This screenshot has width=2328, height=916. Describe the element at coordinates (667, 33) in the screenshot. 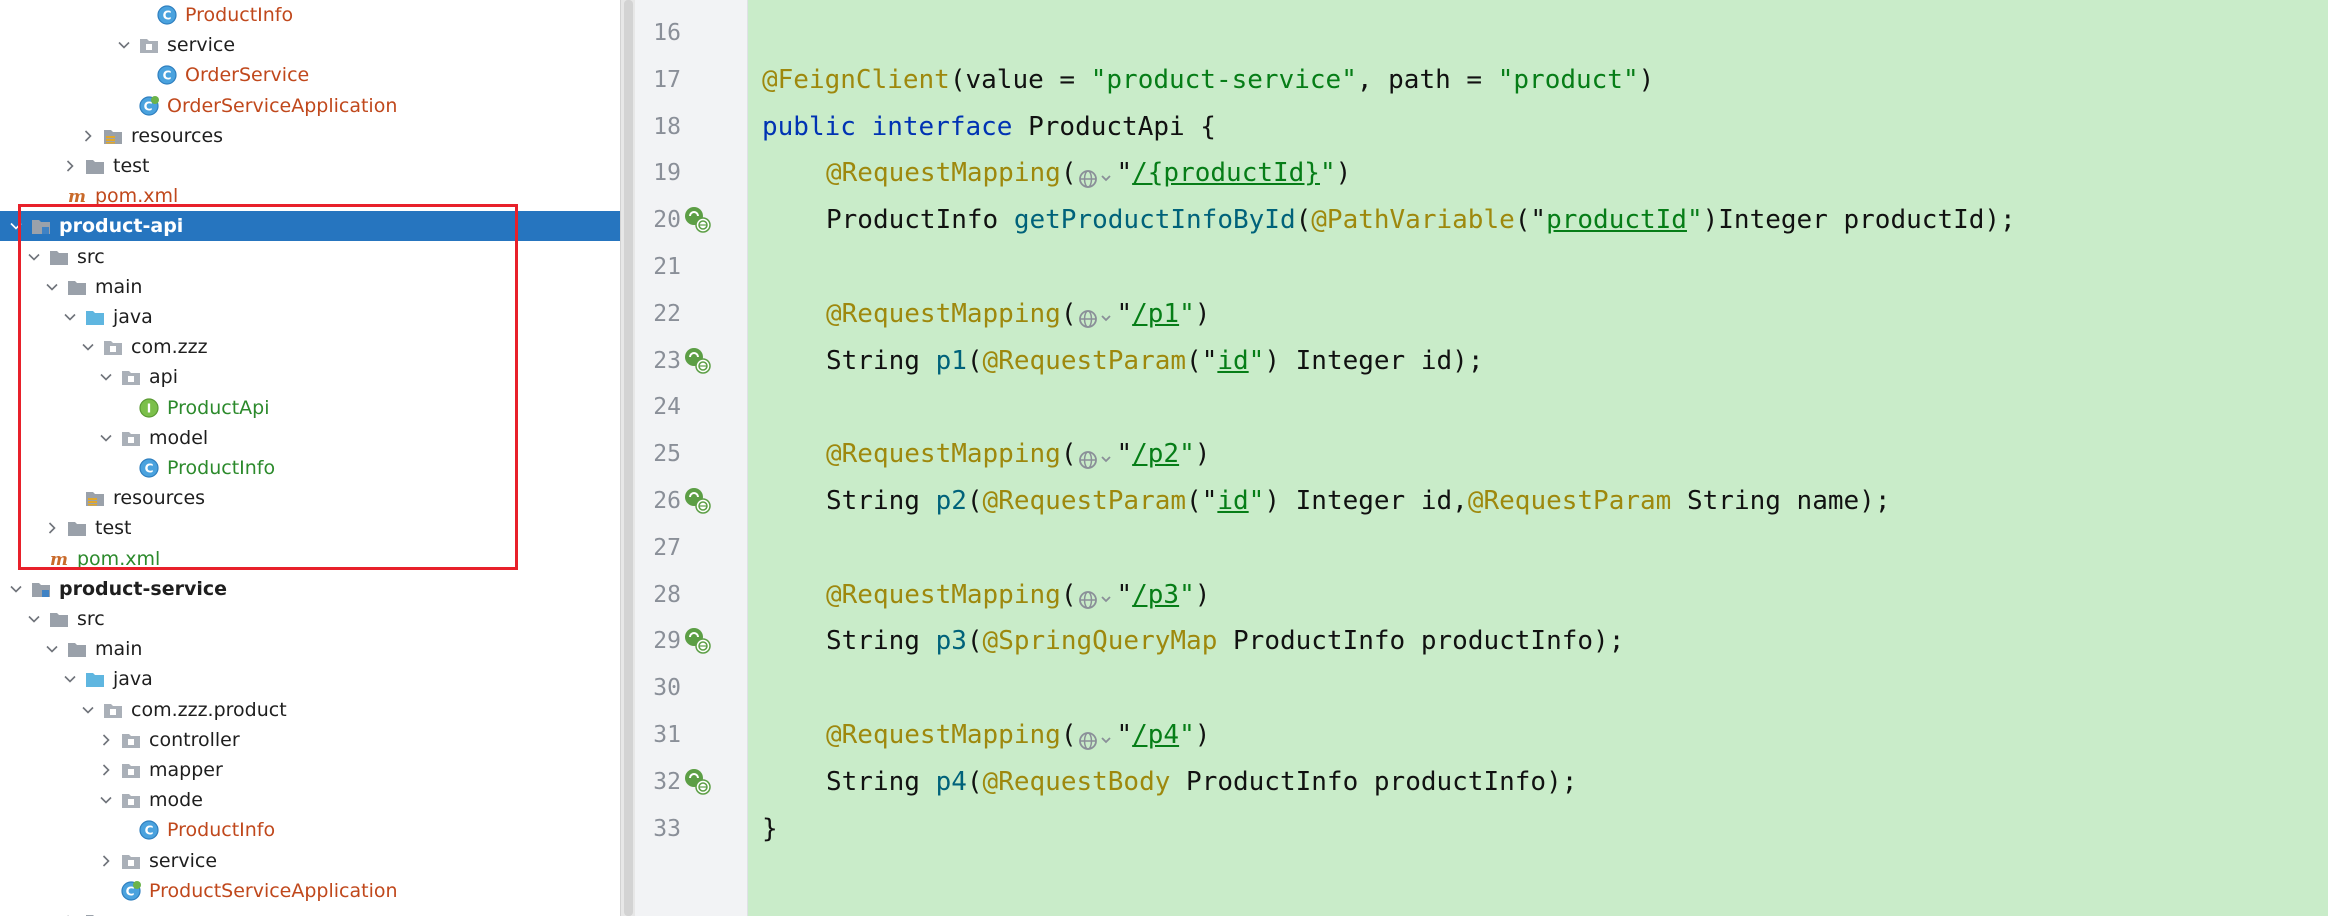

I see `line-number: 16` at that location.